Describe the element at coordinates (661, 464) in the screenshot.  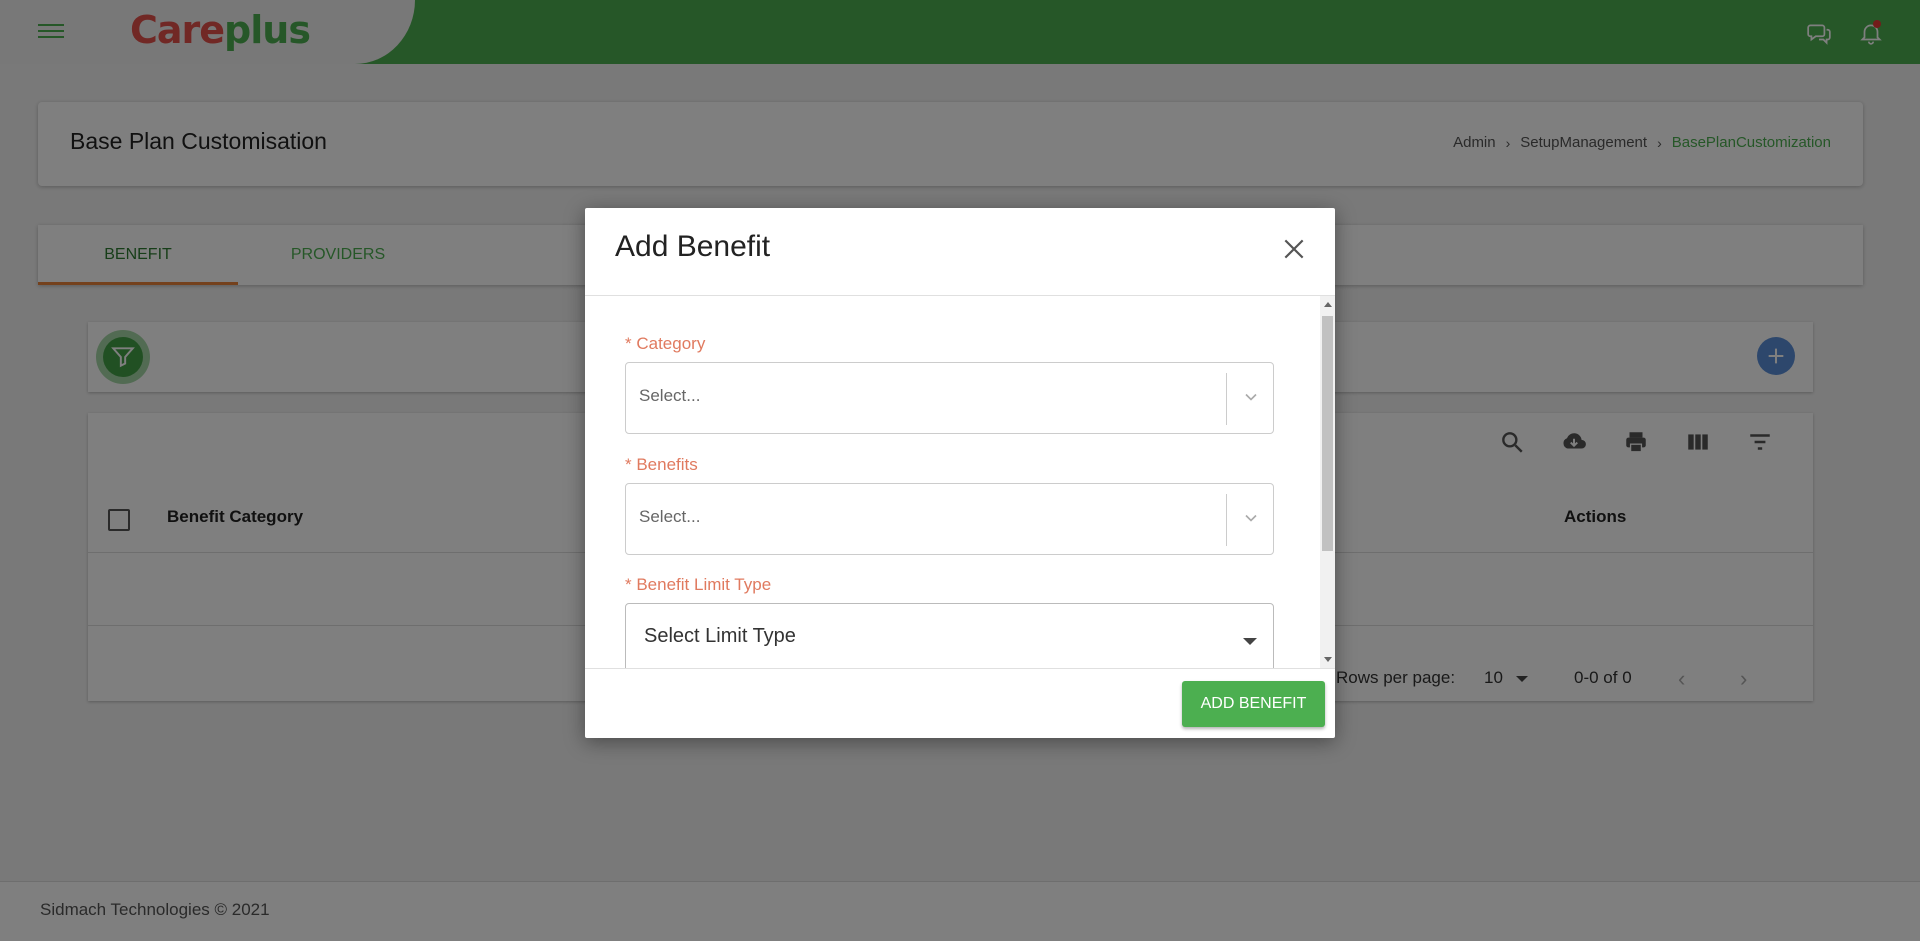
I see `benefits-label: * Benefits` at that location.